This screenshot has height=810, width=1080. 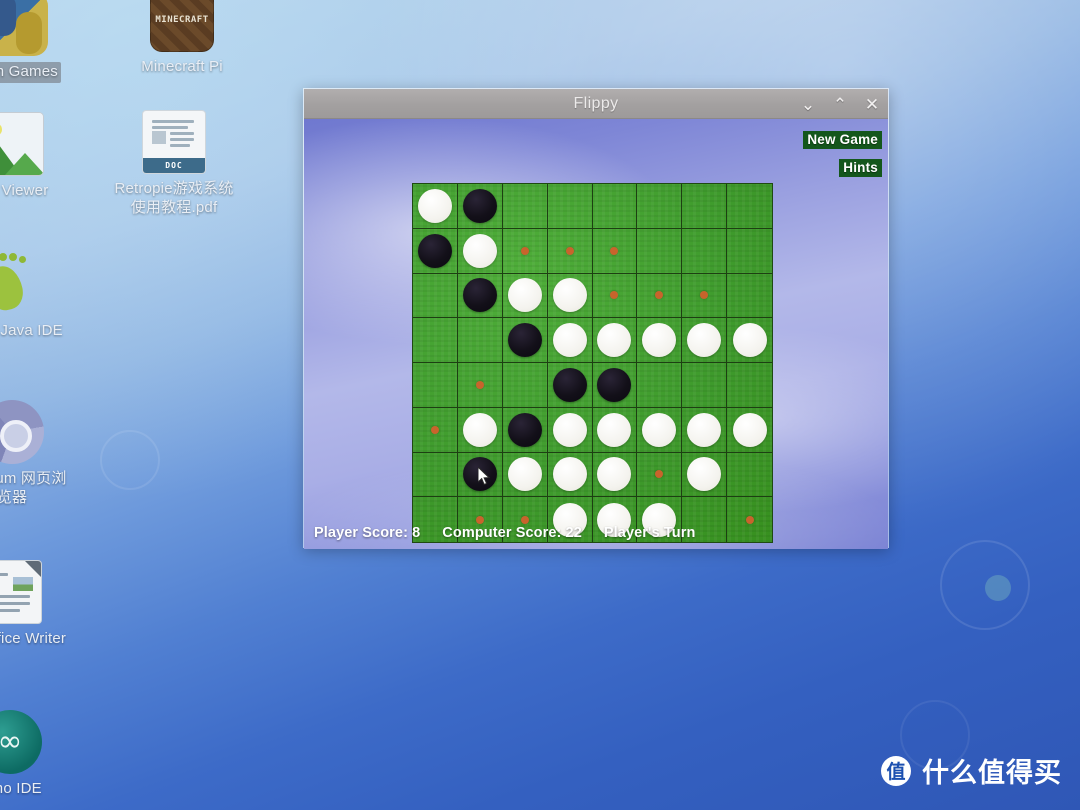 What do you see at coordinates (174, 164) in the screenshot?
I see `desktop-icon-retropie-pdf: DOC Retropie游戏系统使用教程.pdf` at bounding box center [174, 164].